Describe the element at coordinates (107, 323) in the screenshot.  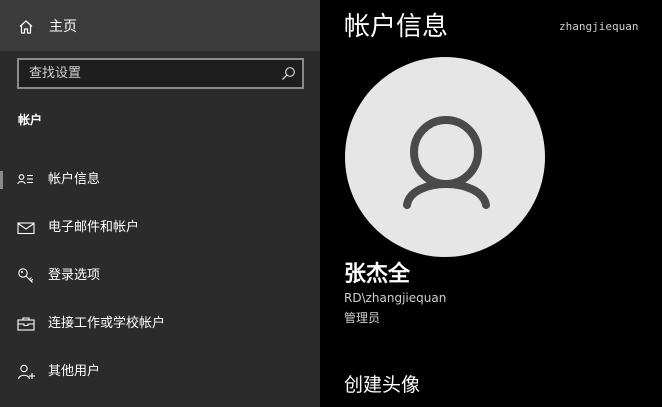
I see `sidebar-item-label: 连接工作或学校帐户` at that location.